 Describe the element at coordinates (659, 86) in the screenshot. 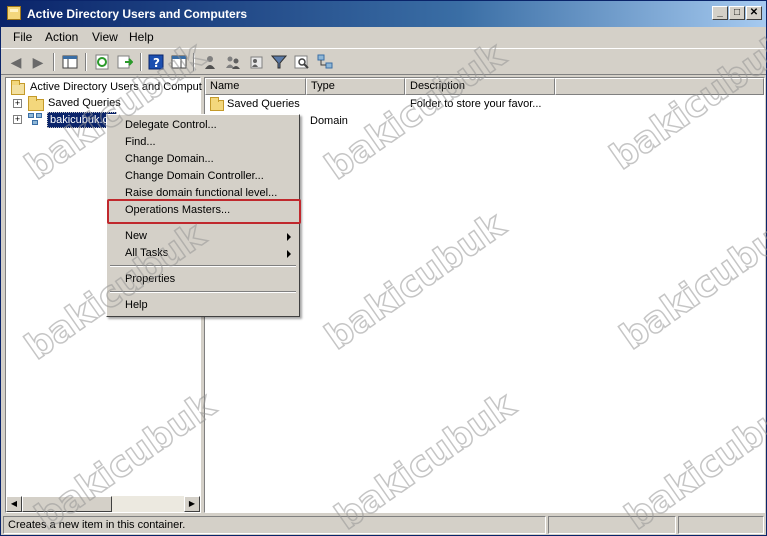

I see `column-header-blank` at that location.